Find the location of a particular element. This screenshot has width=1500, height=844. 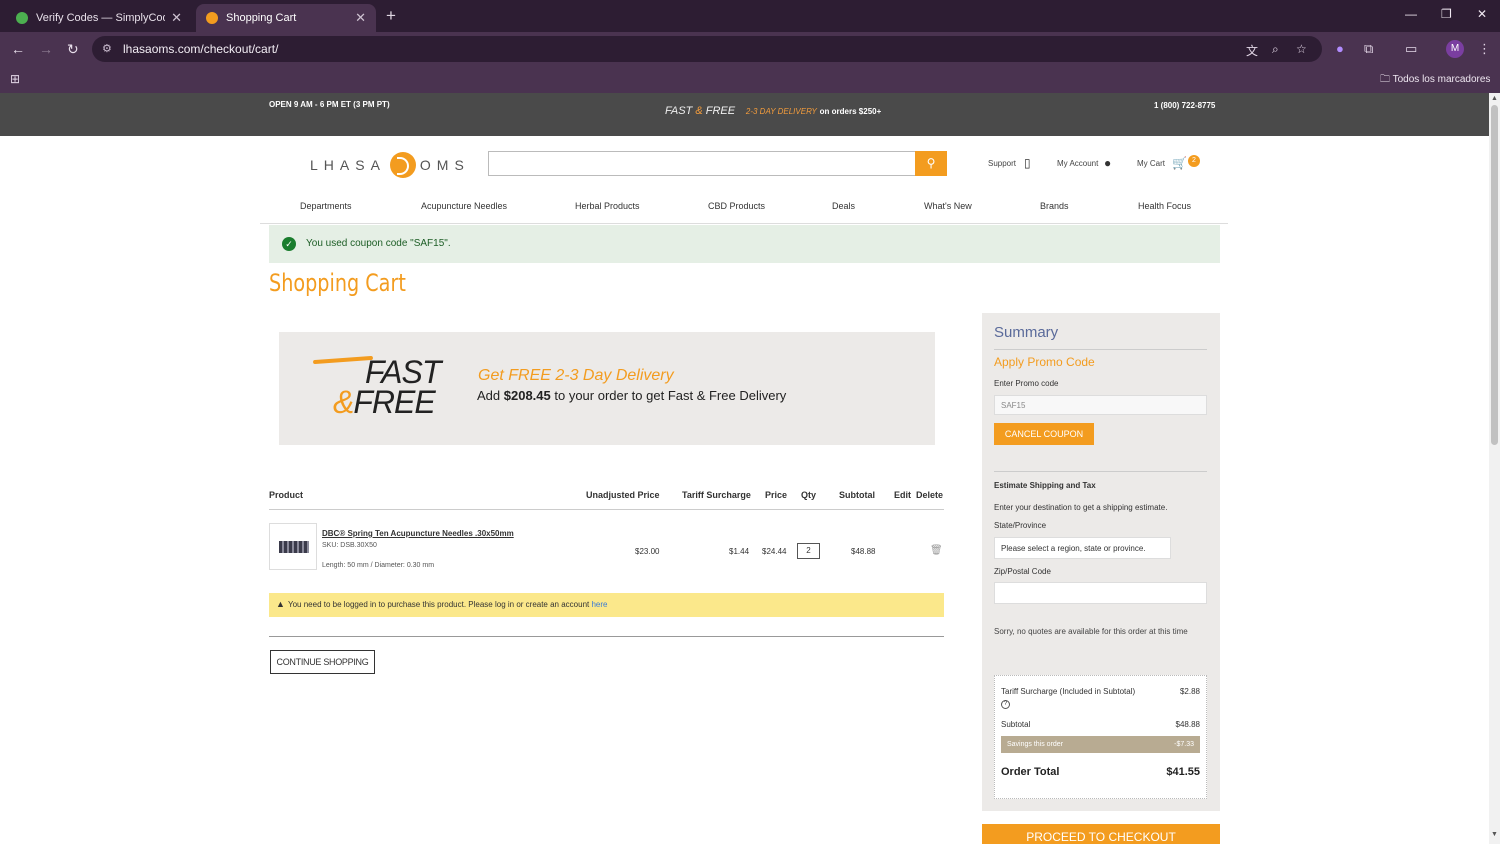

my-account-link: My Account is located at coordinates (1077, 163).